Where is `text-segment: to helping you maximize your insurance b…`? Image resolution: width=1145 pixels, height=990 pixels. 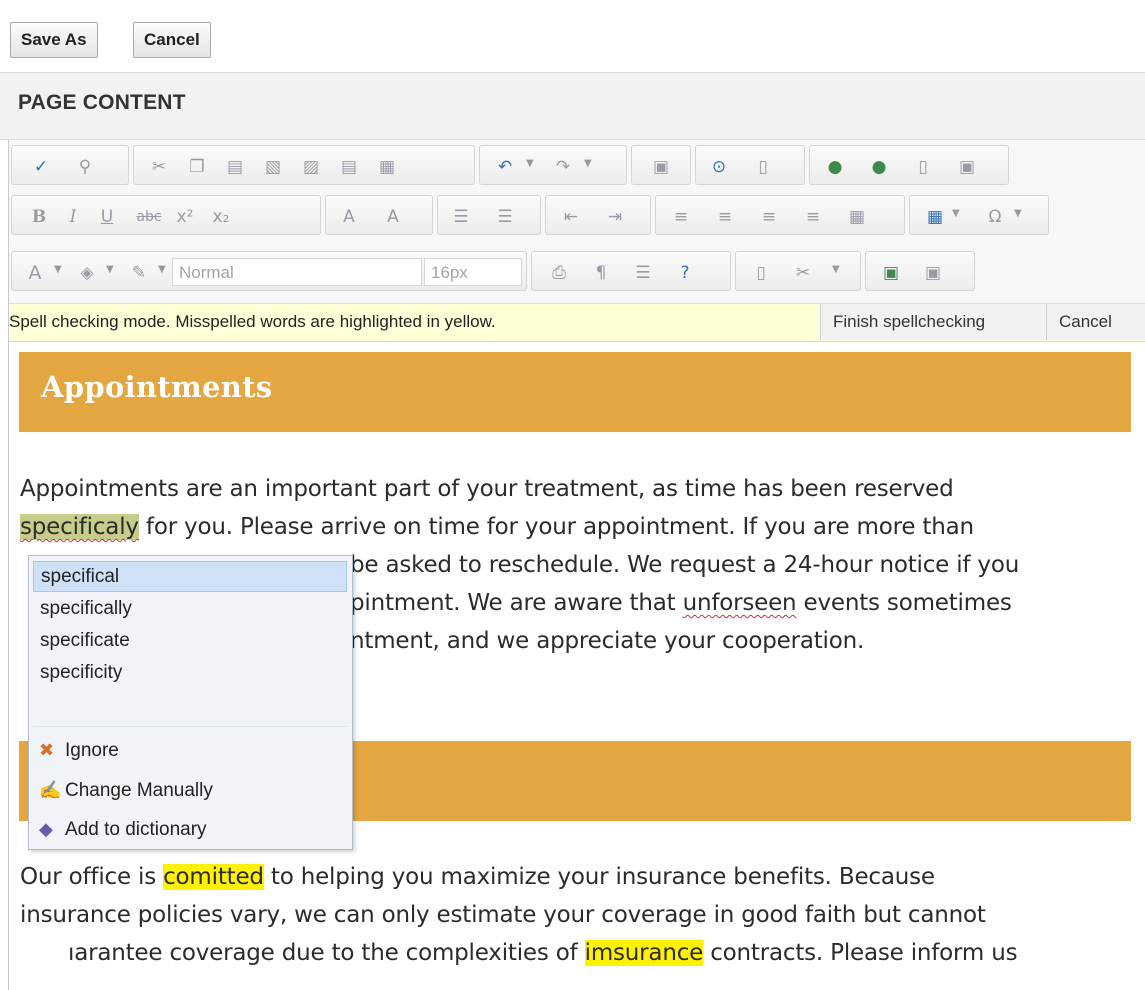 text-segment: to helping you maximize your insurance b… is located at coordinates (599, 877).